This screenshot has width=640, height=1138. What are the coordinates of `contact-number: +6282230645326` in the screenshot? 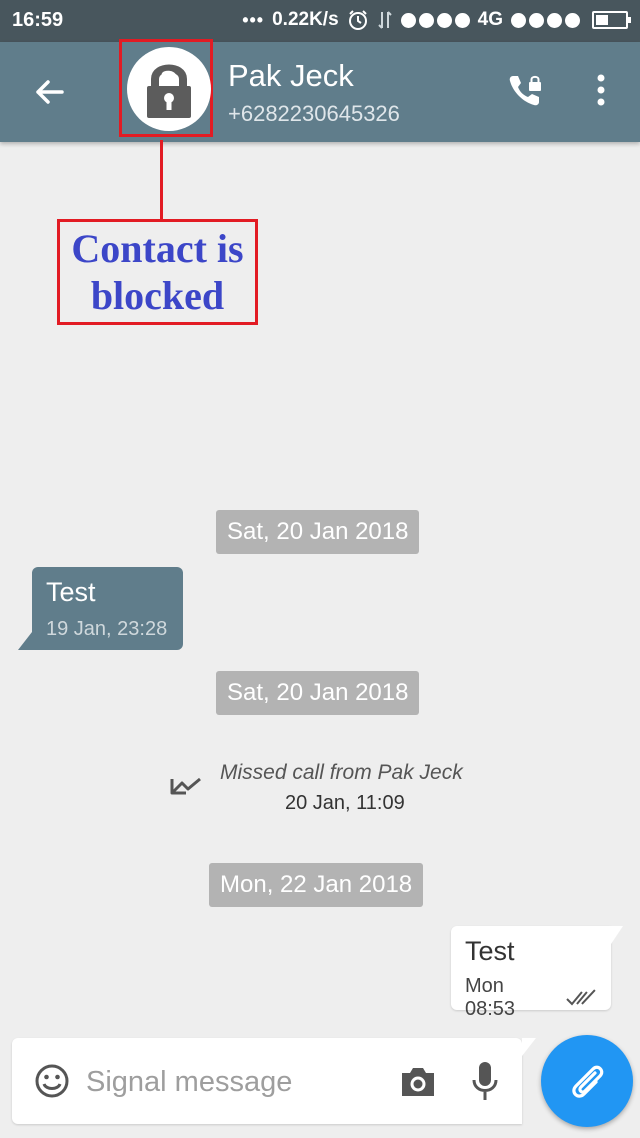 It's located at (314, 114).